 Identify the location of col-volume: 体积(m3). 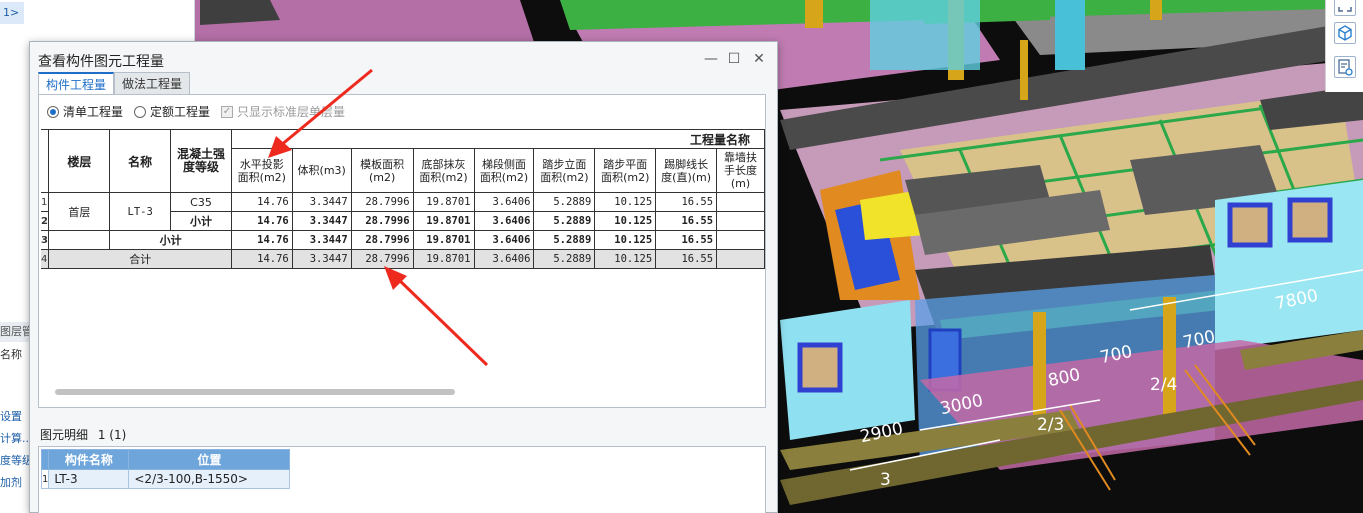
(321, 170).